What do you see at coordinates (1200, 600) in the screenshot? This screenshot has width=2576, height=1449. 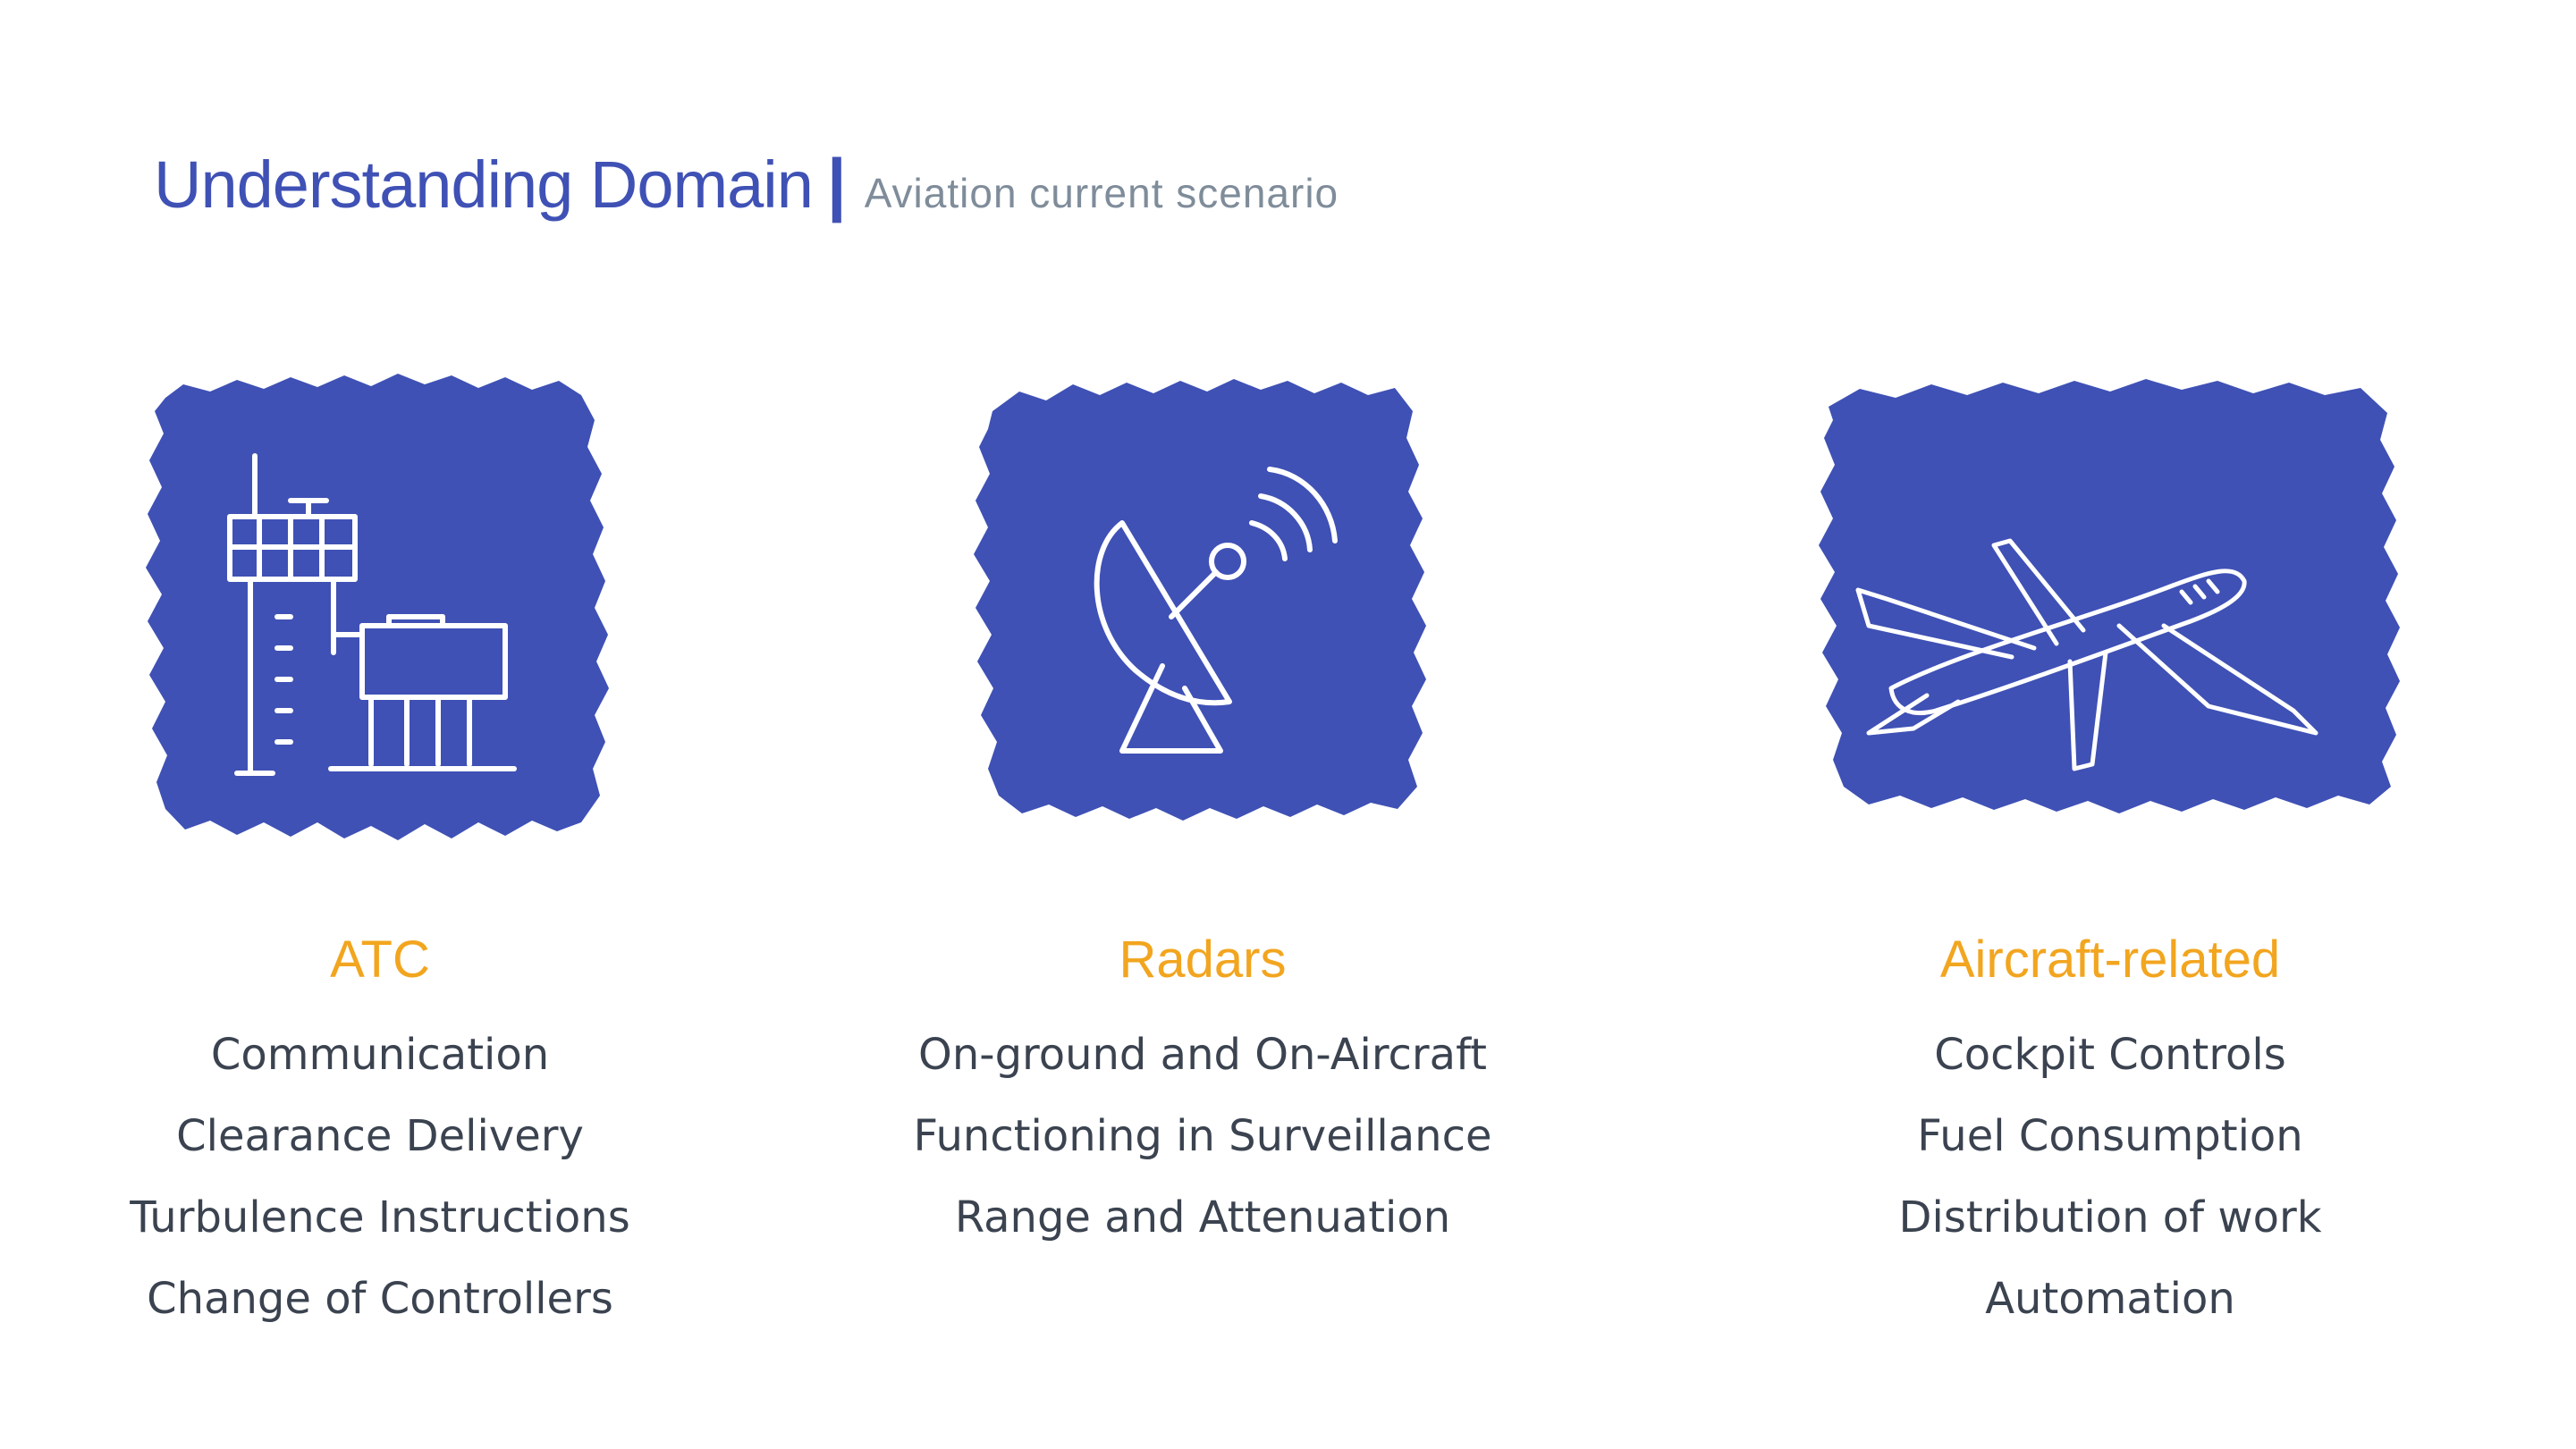 I see `satellite-dish-icon` at bounding box center [1200, 600].